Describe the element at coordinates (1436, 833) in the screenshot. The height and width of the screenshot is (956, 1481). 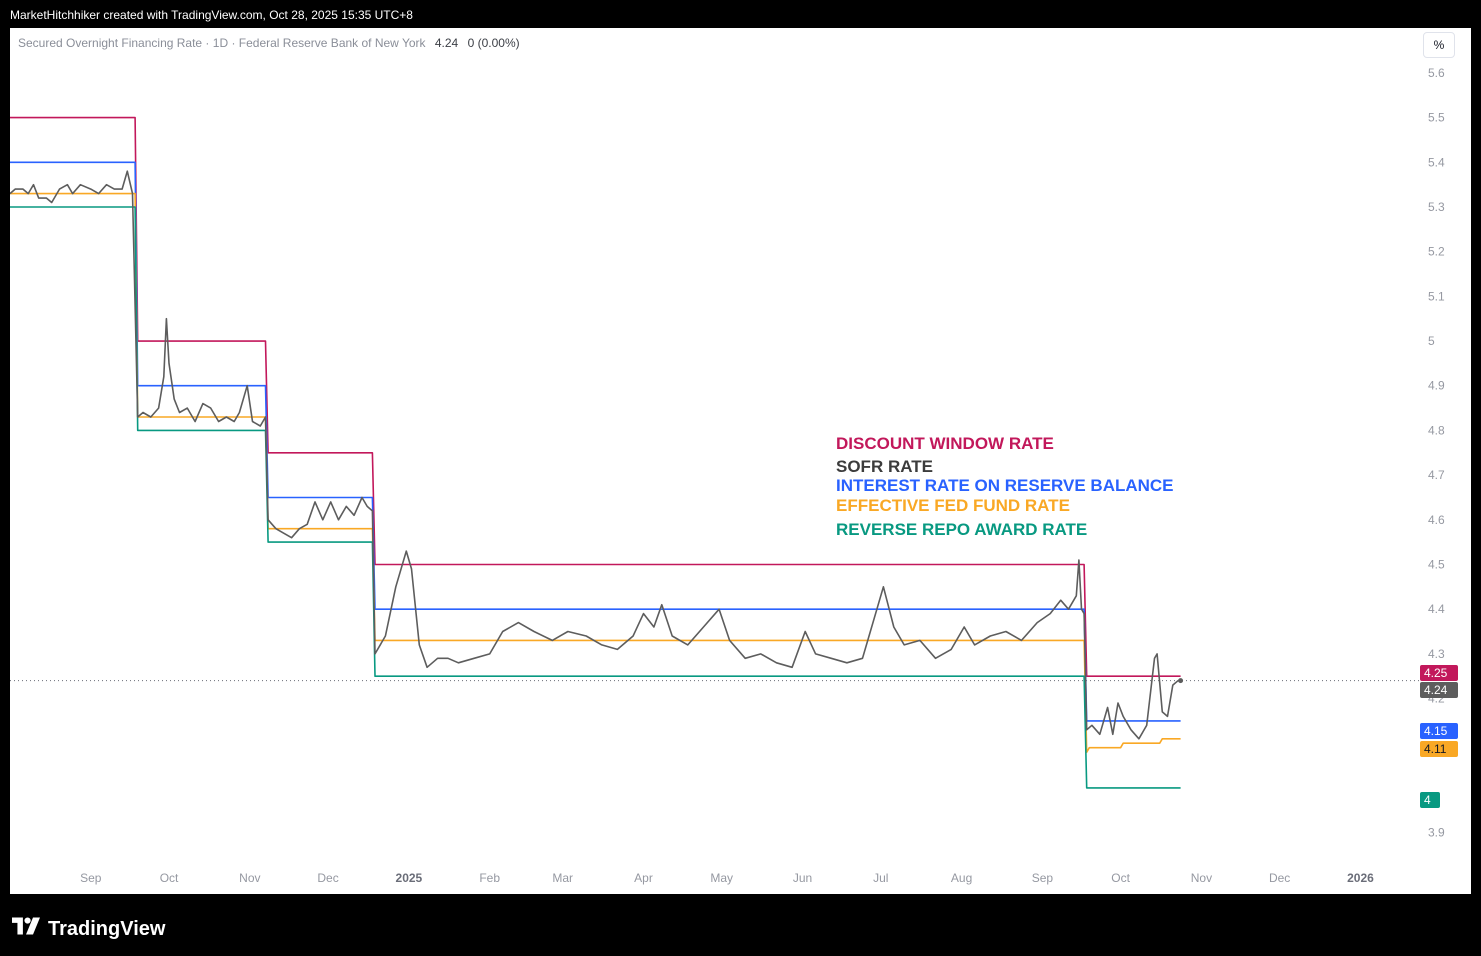
I see `y-tick-label: 3.9` at that location.